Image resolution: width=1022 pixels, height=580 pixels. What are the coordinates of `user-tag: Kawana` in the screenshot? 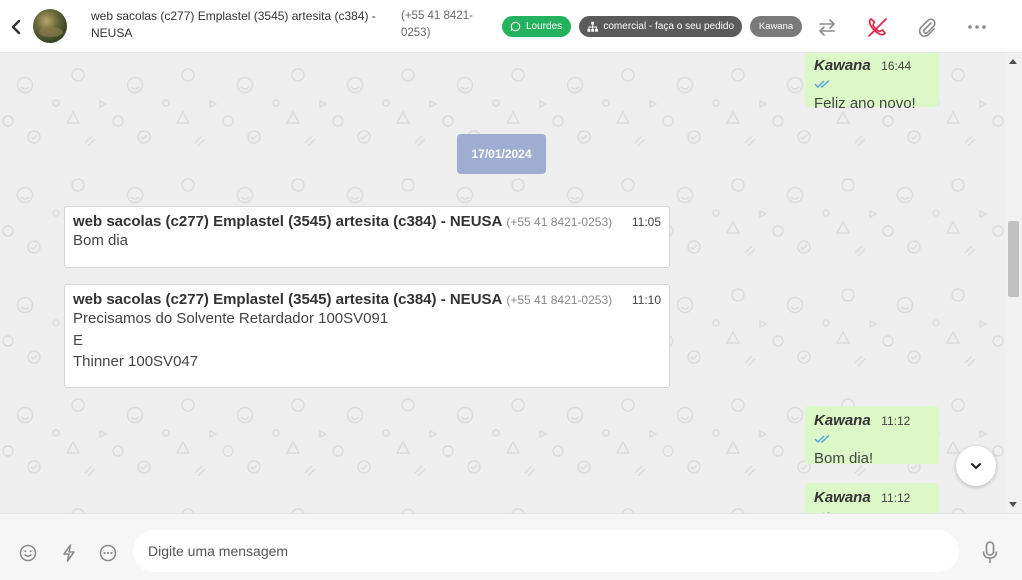 It's located at (776, 26).